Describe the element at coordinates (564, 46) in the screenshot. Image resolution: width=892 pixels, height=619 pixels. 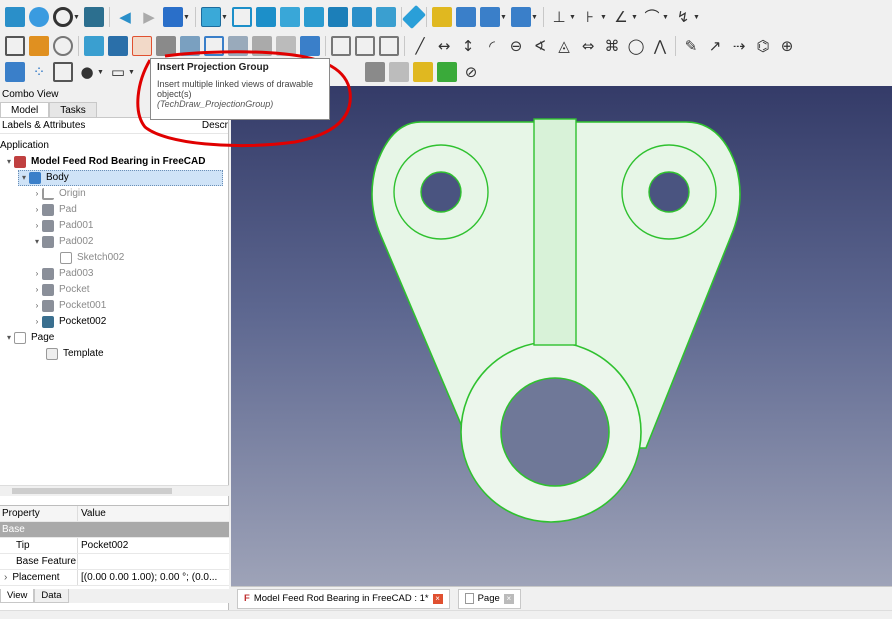
I see `angle3pt-icon: ◬` at that location.